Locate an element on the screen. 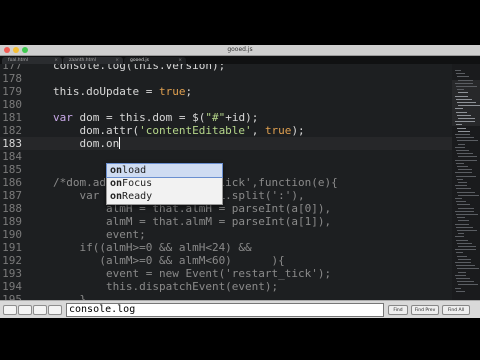 The width and height of the screenshot is (480, 360). tab-gooed-js: gooed.js × is located at coordinates (155, 60).